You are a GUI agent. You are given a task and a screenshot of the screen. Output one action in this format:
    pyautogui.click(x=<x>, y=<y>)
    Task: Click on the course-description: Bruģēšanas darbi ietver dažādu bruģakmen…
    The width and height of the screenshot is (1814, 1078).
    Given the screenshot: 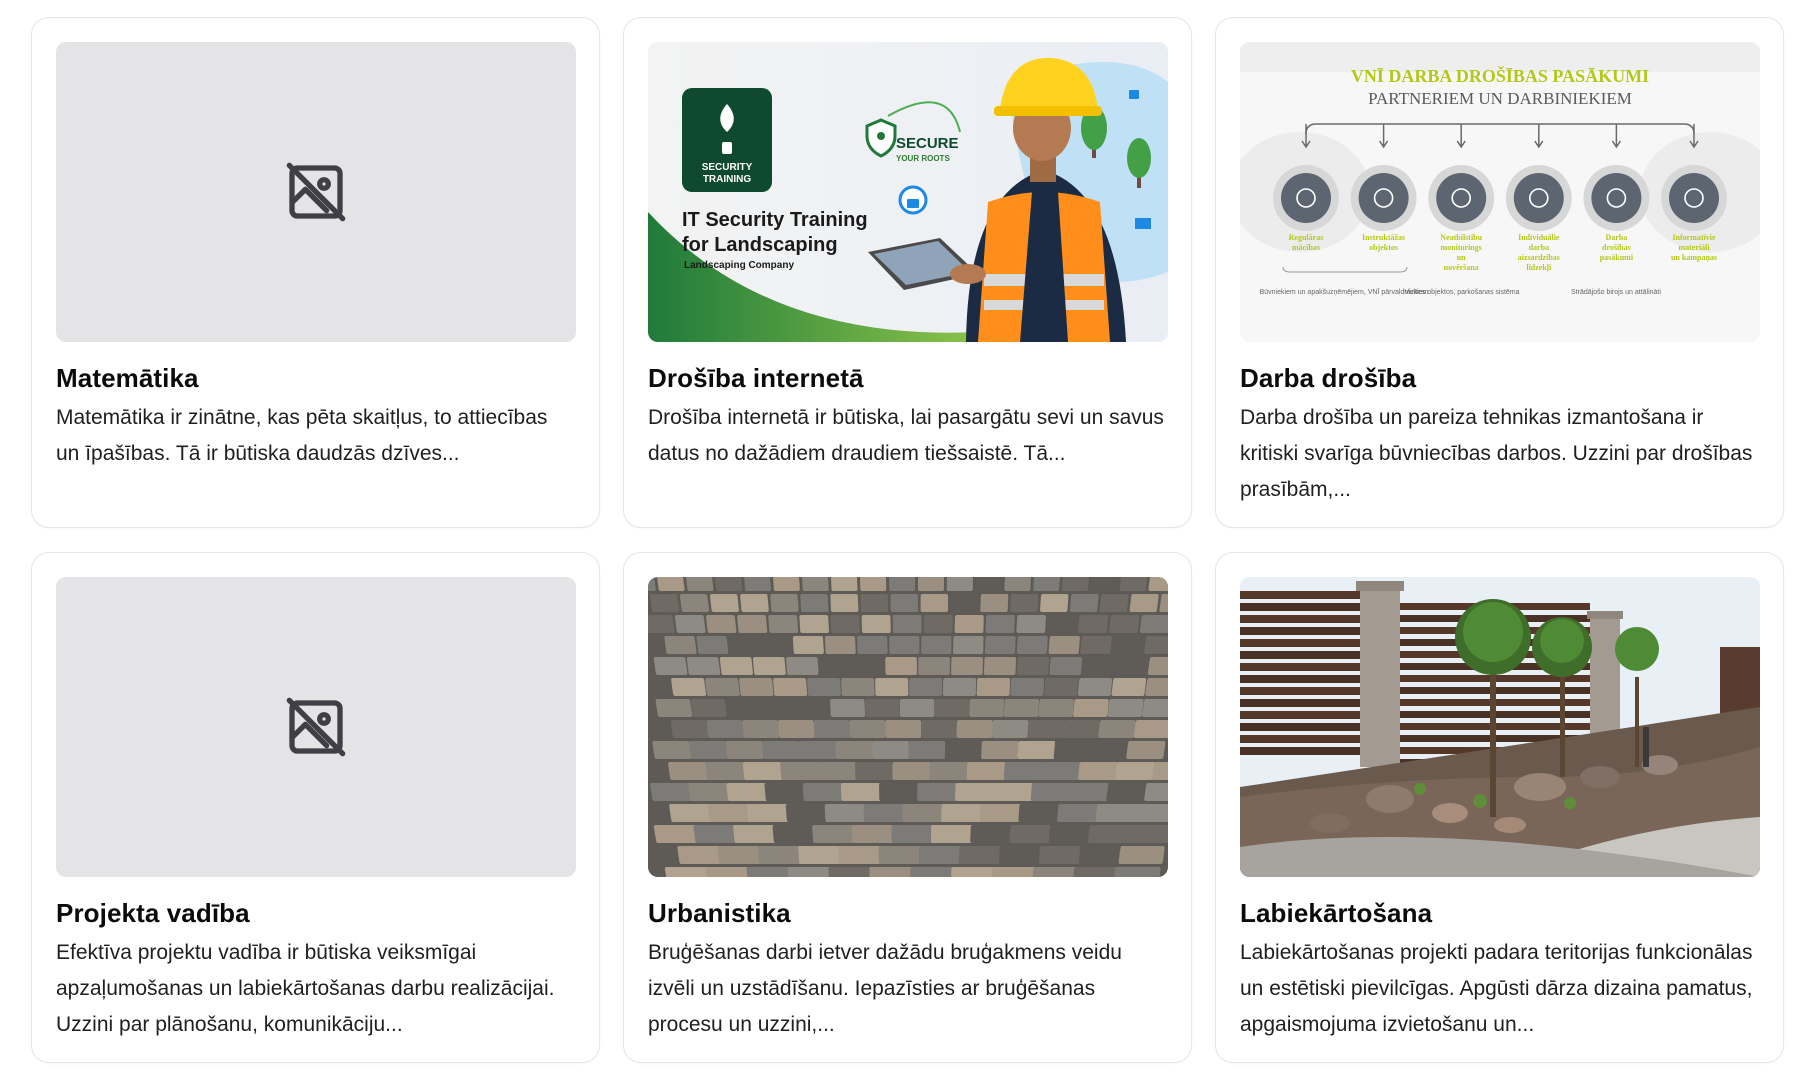 What is the action you would take?
    pyautogui.click(x=885, y=988)
    